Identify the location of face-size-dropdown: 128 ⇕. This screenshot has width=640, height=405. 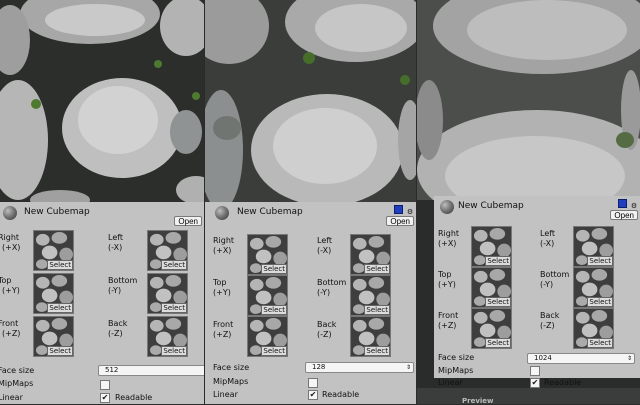
(359, 367).